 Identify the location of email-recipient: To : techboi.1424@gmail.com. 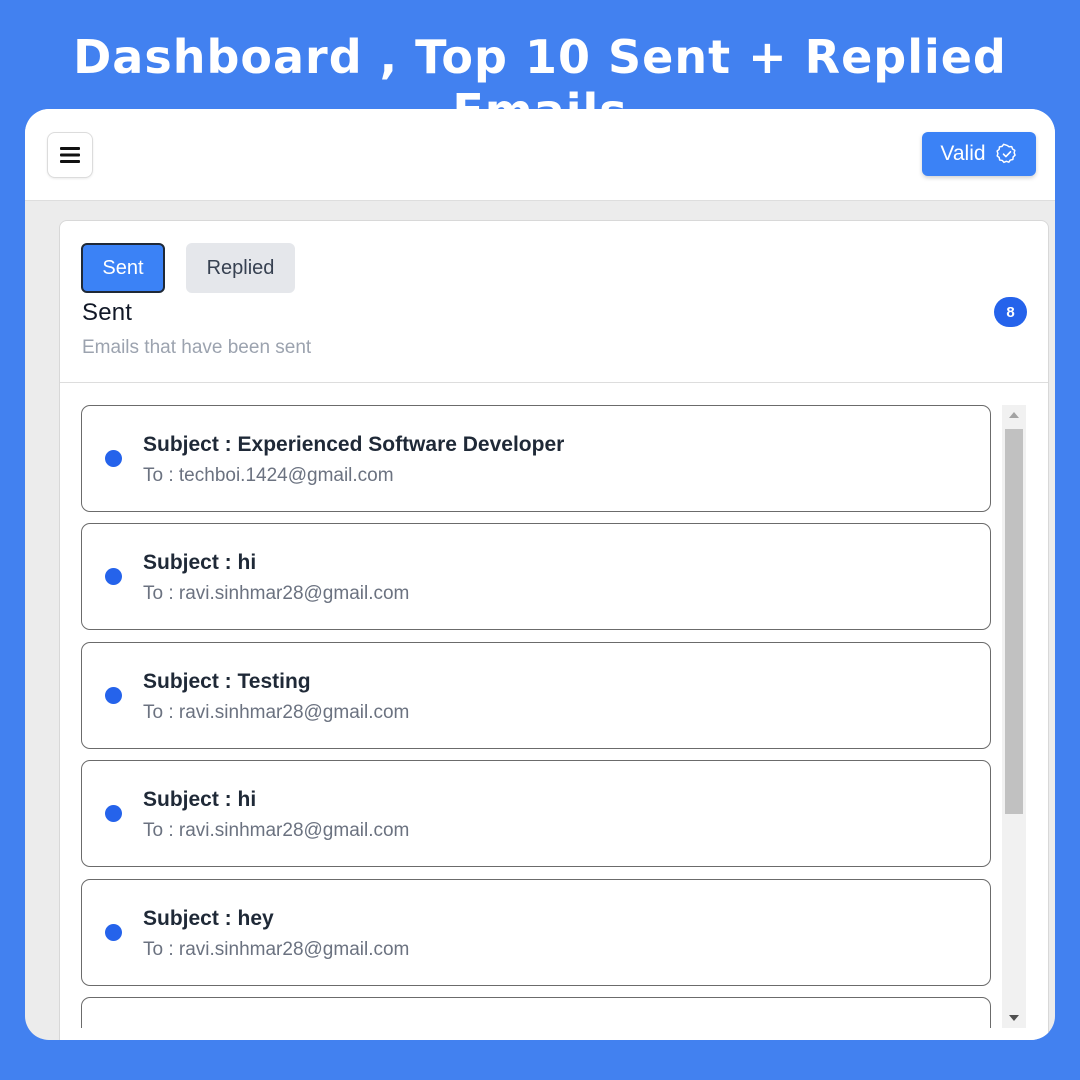
(268, 475).